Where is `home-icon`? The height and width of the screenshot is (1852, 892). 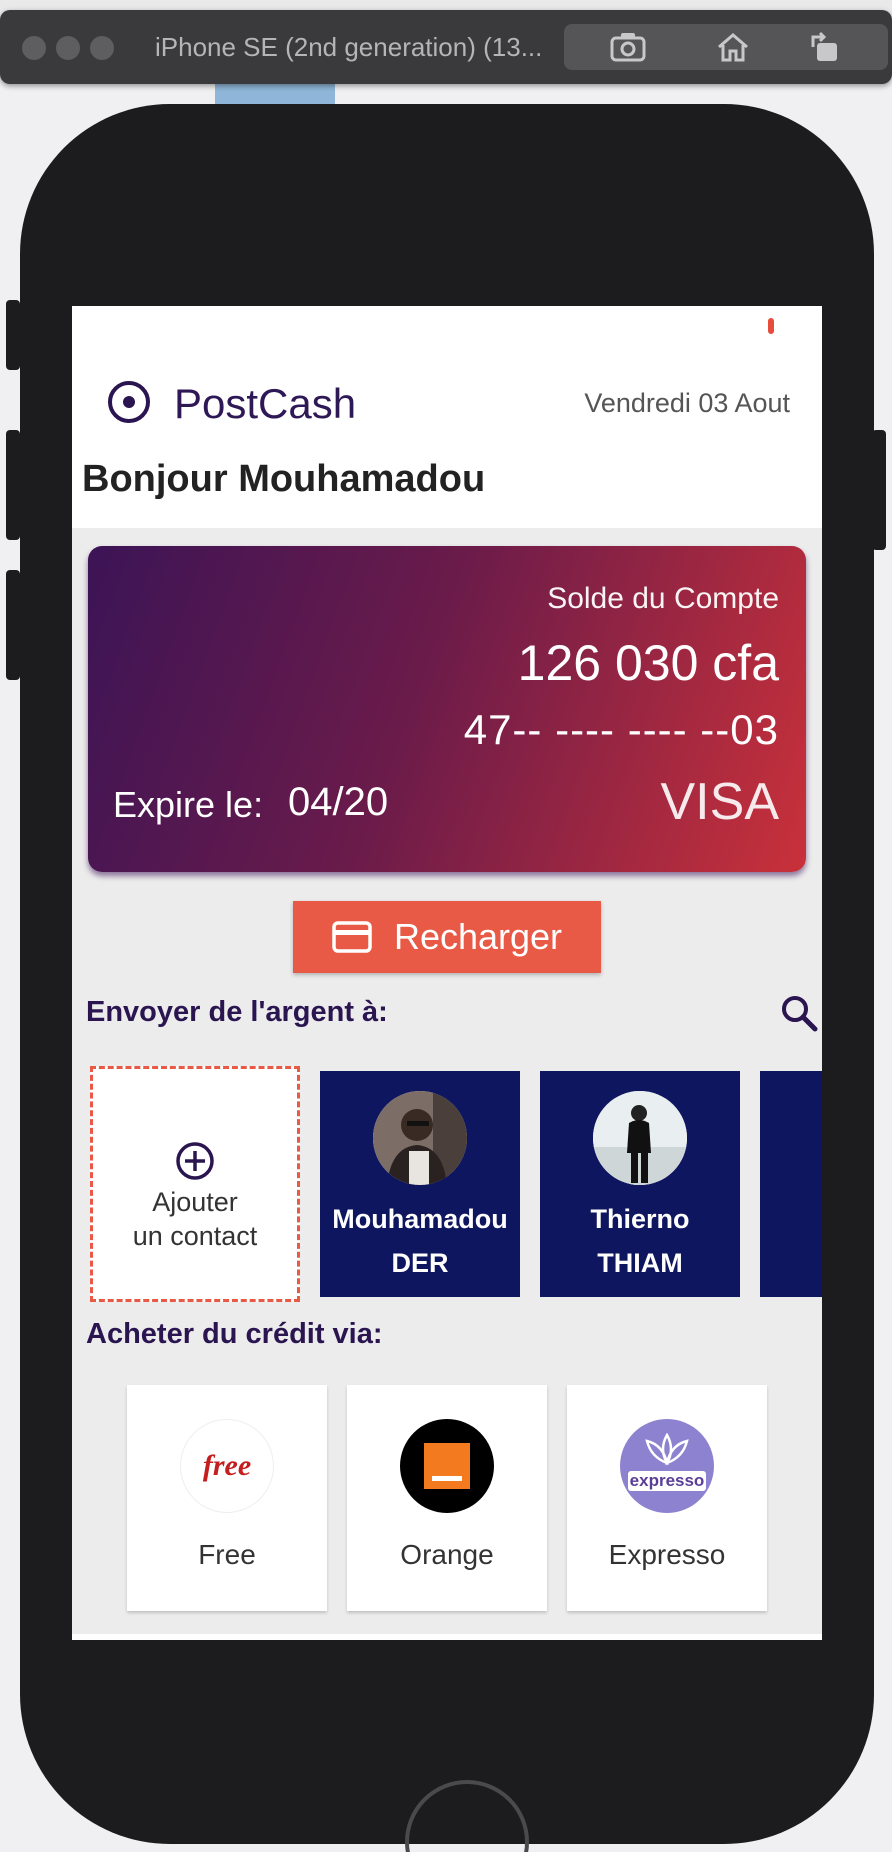 home-icon is located at coordinates (733, 47).